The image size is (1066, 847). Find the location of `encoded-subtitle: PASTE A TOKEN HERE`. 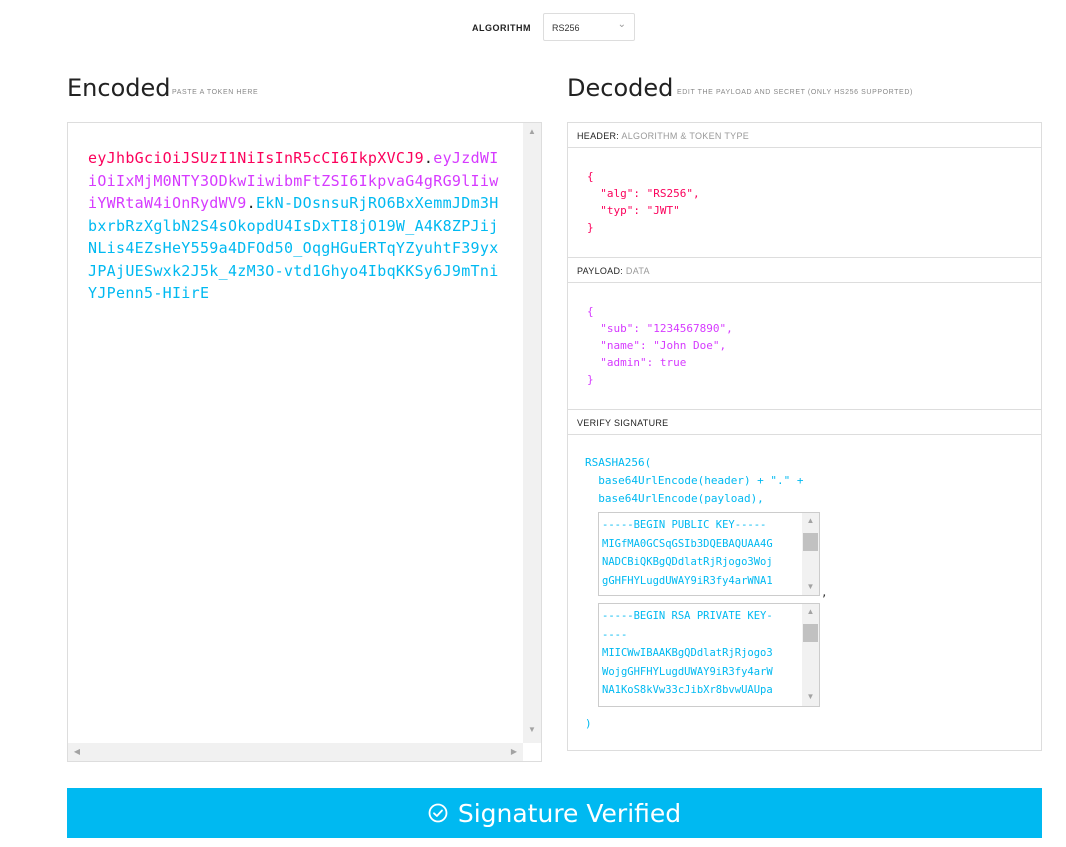

encoded-subtitle: PASTE A TOKEN HERE is located at coordinates (215, 92).